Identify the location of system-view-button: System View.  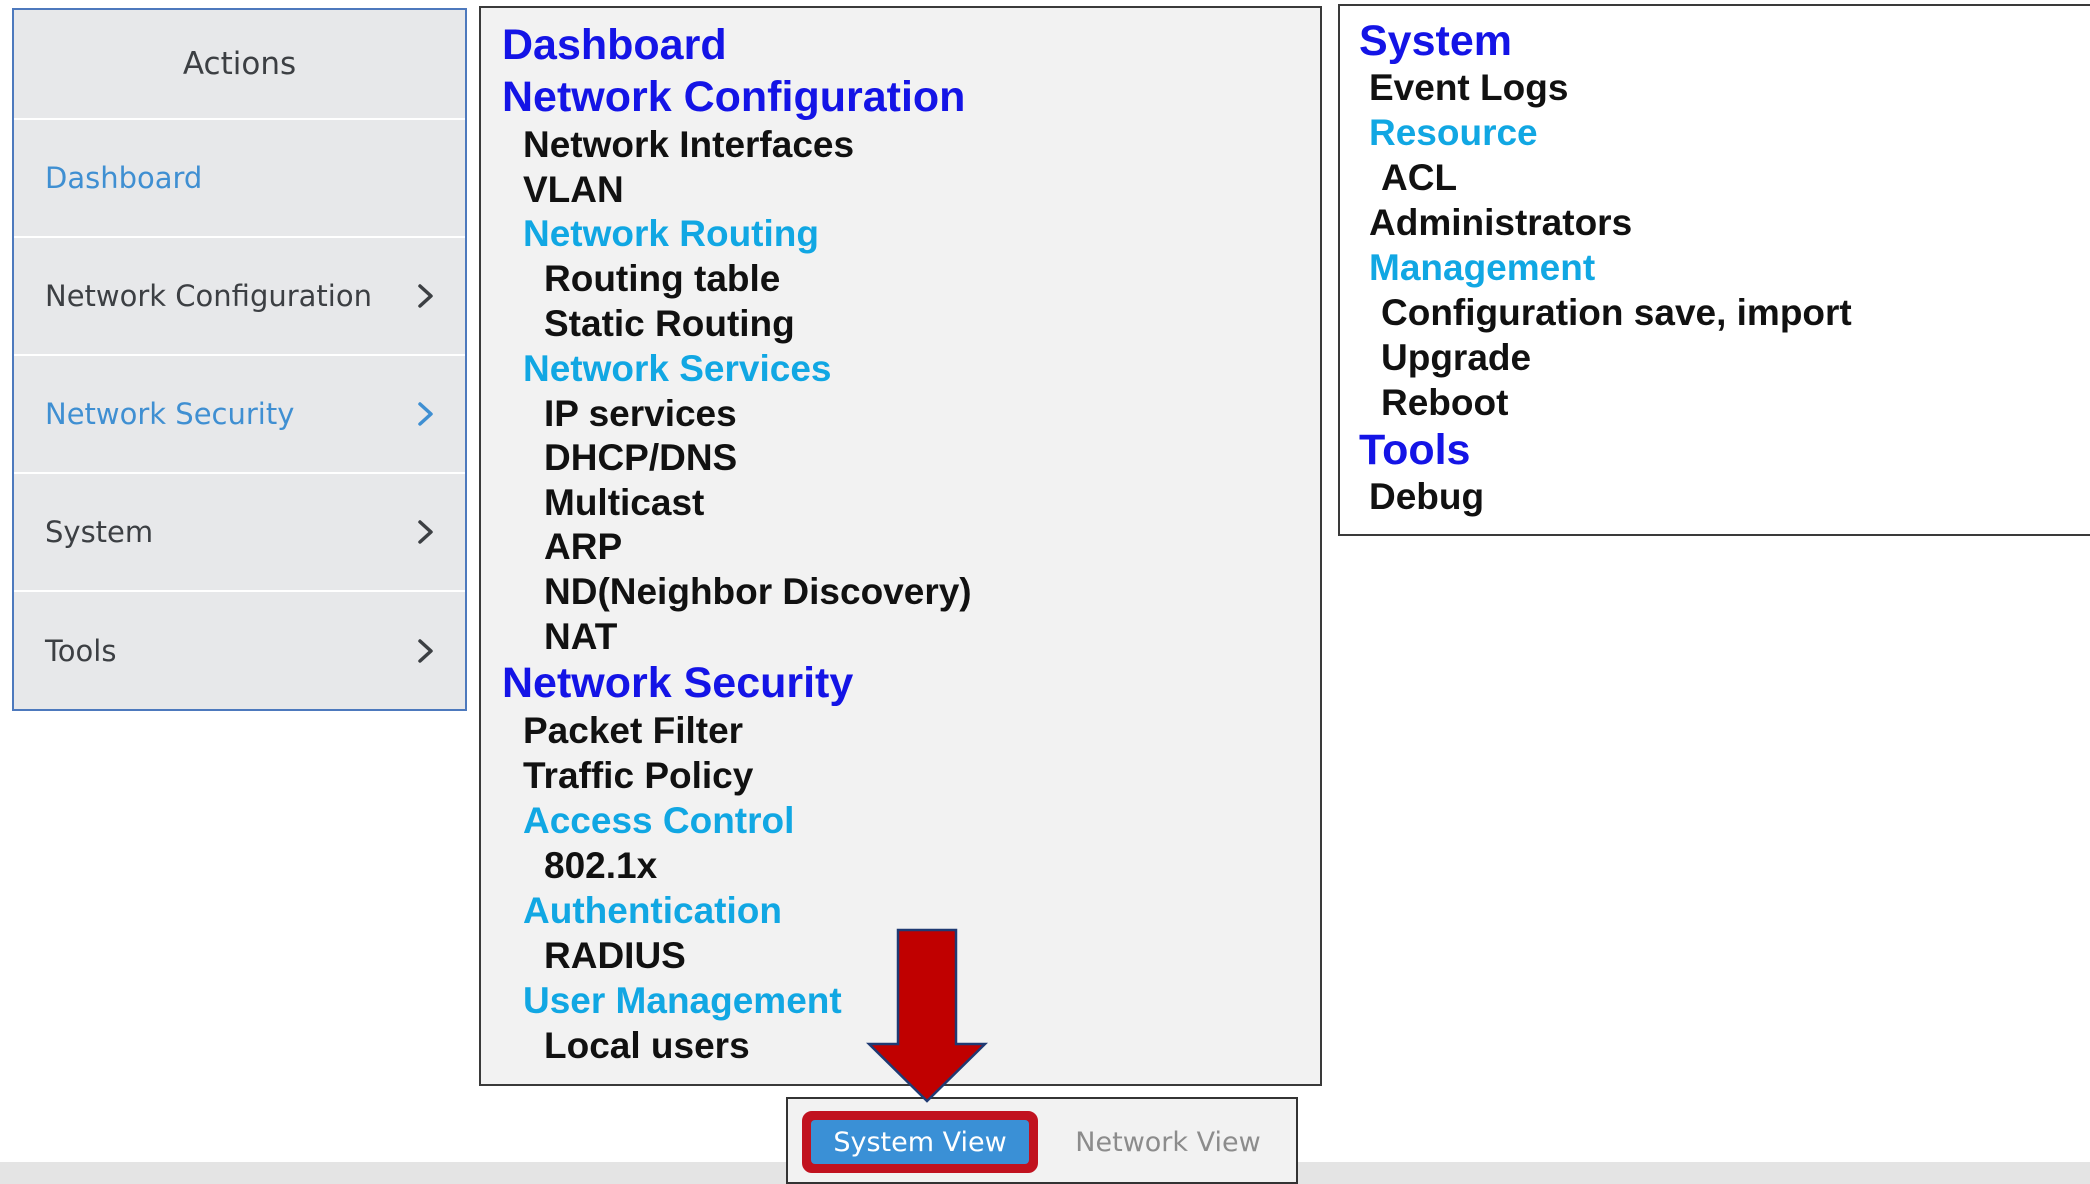
(920, 1142).